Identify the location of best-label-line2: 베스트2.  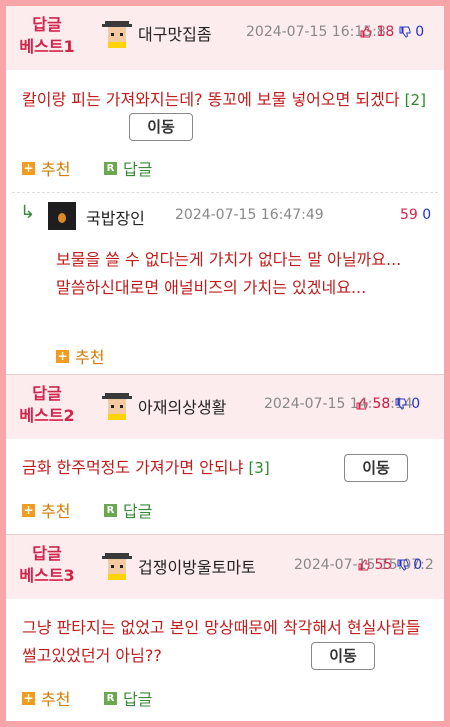
(47, 415).